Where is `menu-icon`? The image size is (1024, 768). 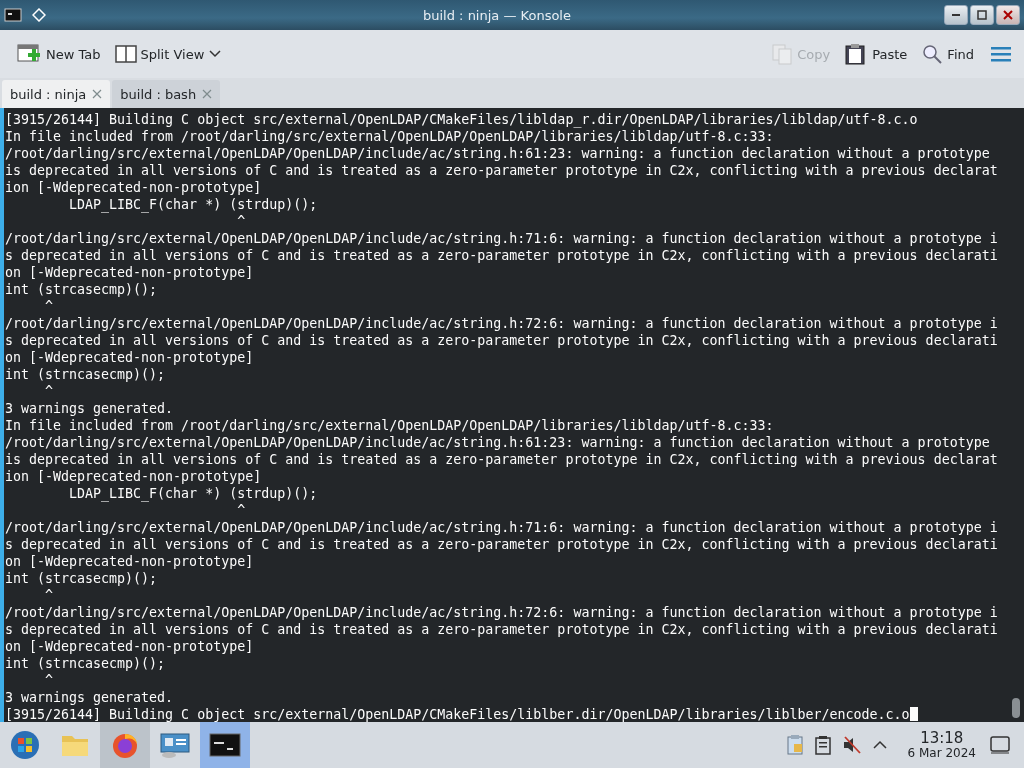
menu-icon is located at coordinates (1001, 54).